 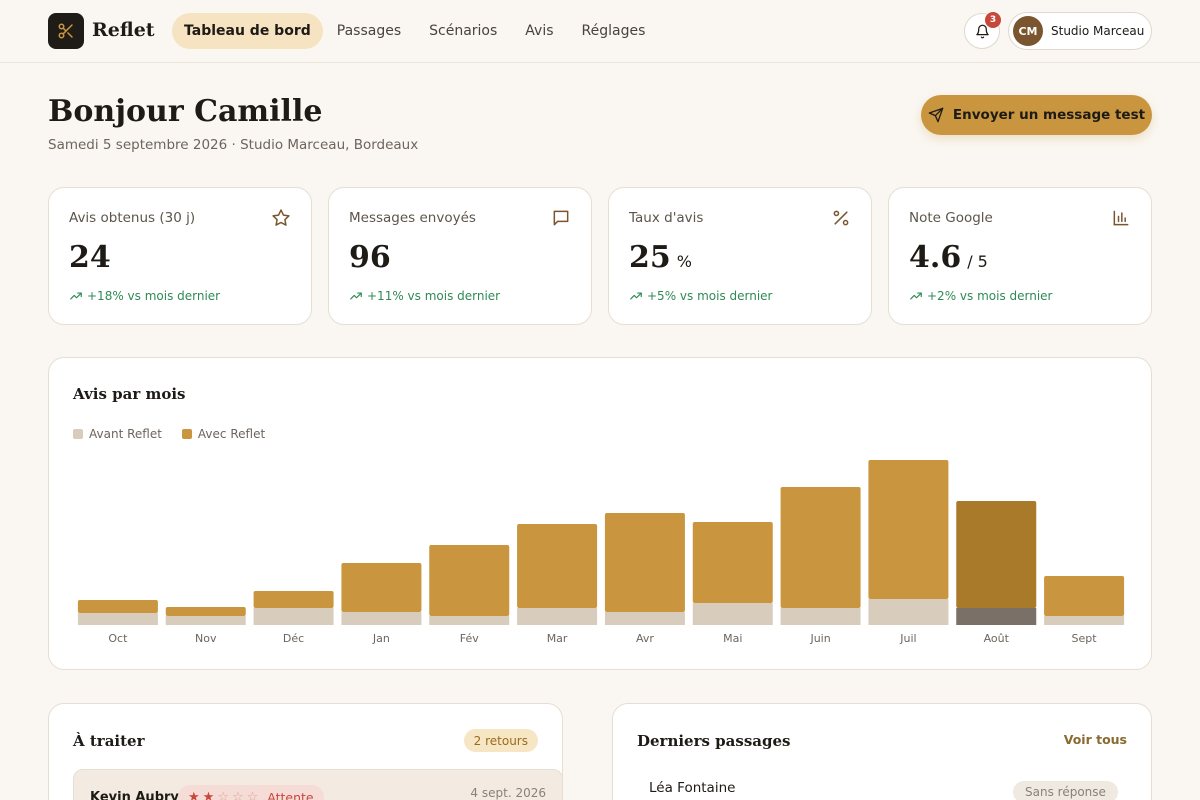 I want to click on nav-reglages: Réglages, so click(x=614, y=31).